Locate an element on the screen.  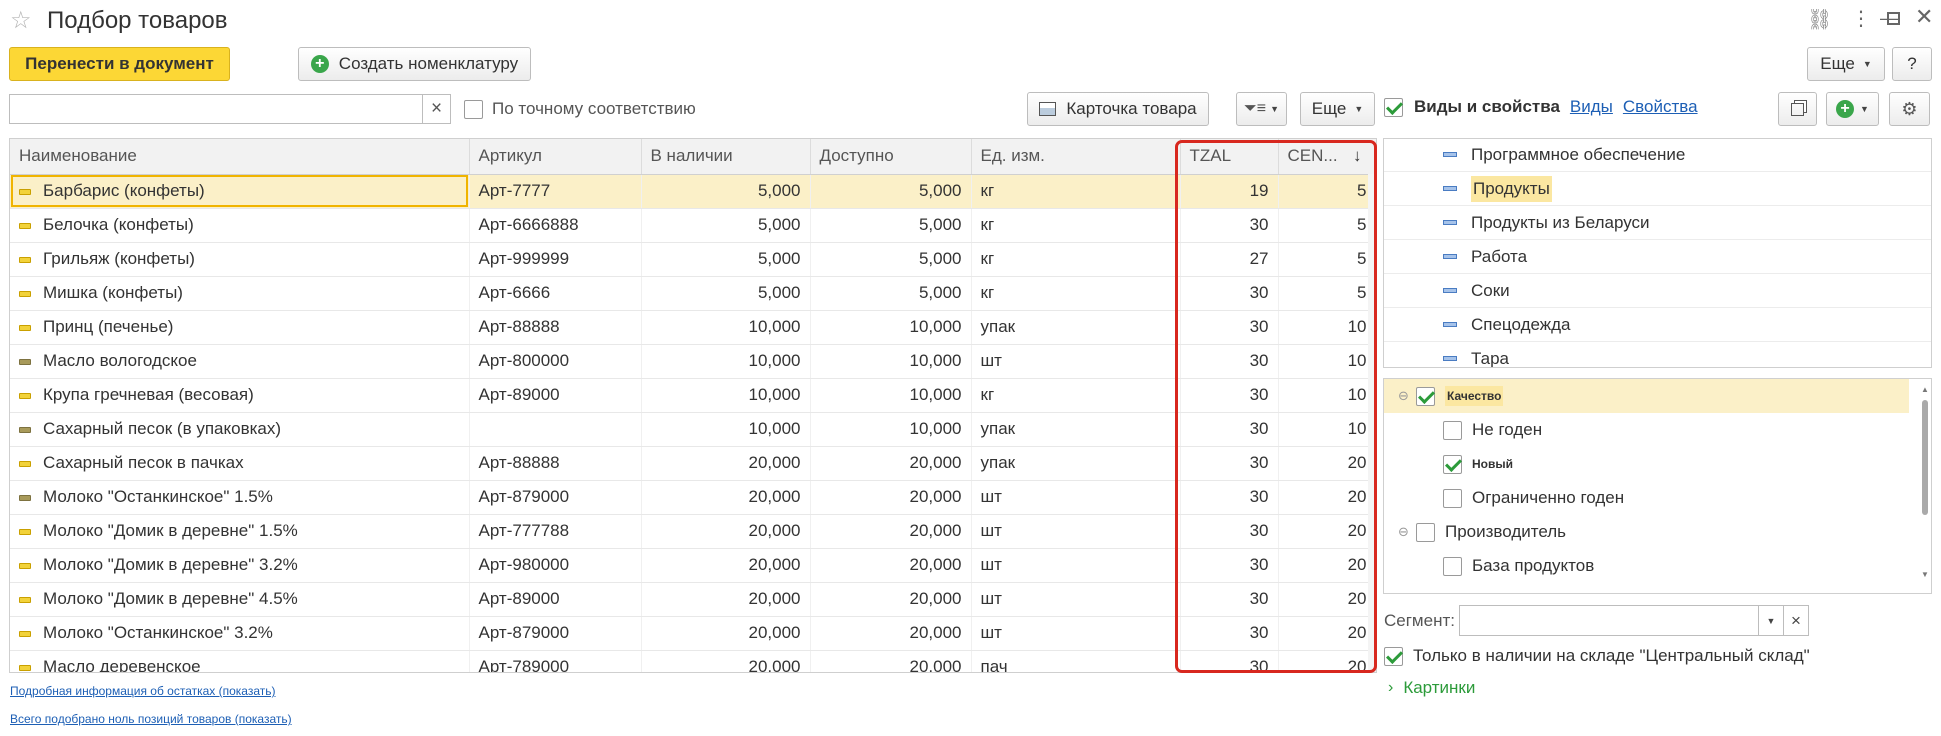
category-item: Тара is located at coordinates (1657, 354).